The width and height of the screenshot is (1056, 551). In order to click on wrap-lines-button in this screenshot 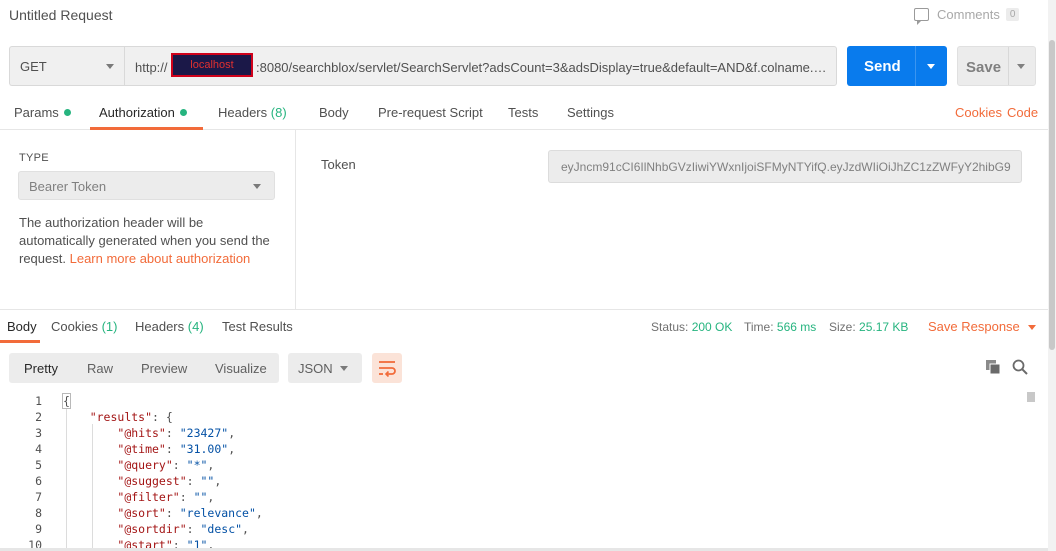, I will do `click(387, 368)`.